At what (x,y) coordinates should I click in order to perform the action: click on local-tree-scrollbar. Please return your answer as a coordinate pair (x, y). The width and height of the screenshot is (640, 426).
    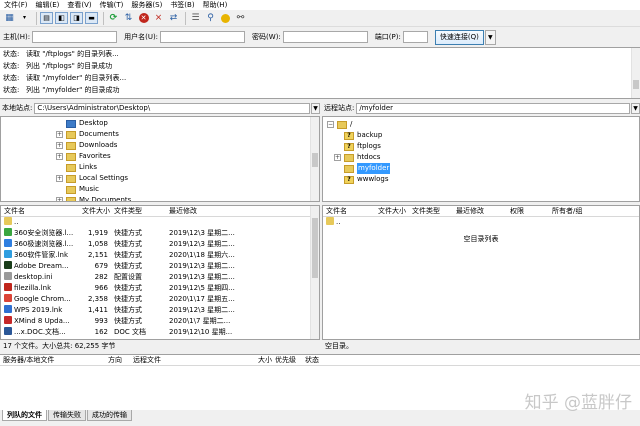
    Looking at the image, I should click on (314, 159).